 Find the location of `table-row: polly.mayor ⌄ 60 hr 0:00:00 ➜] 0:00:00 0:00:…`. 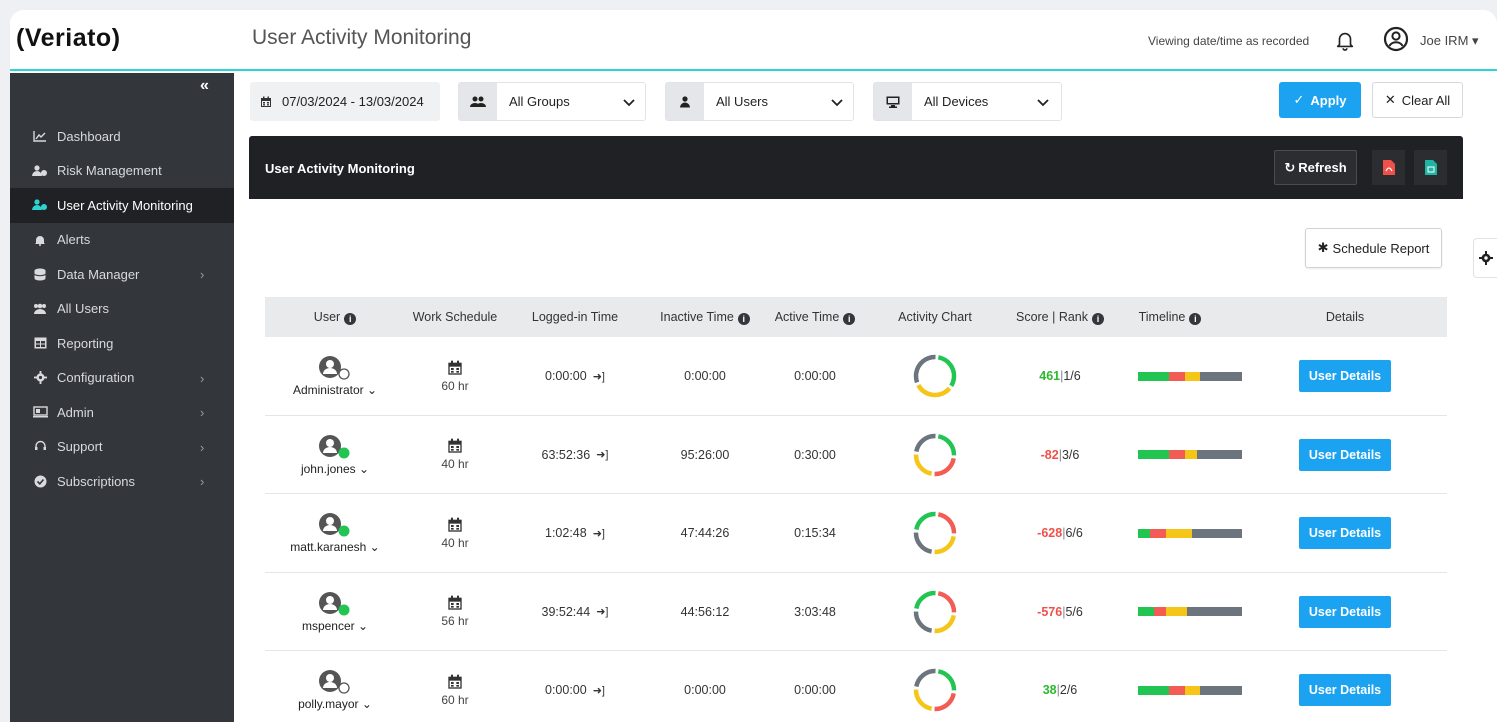

table-row: polly.mayor ⌄ 60 hr 0:00:00 ➜] 0:00:00 0:00:… is located at coordinates (856, 686).